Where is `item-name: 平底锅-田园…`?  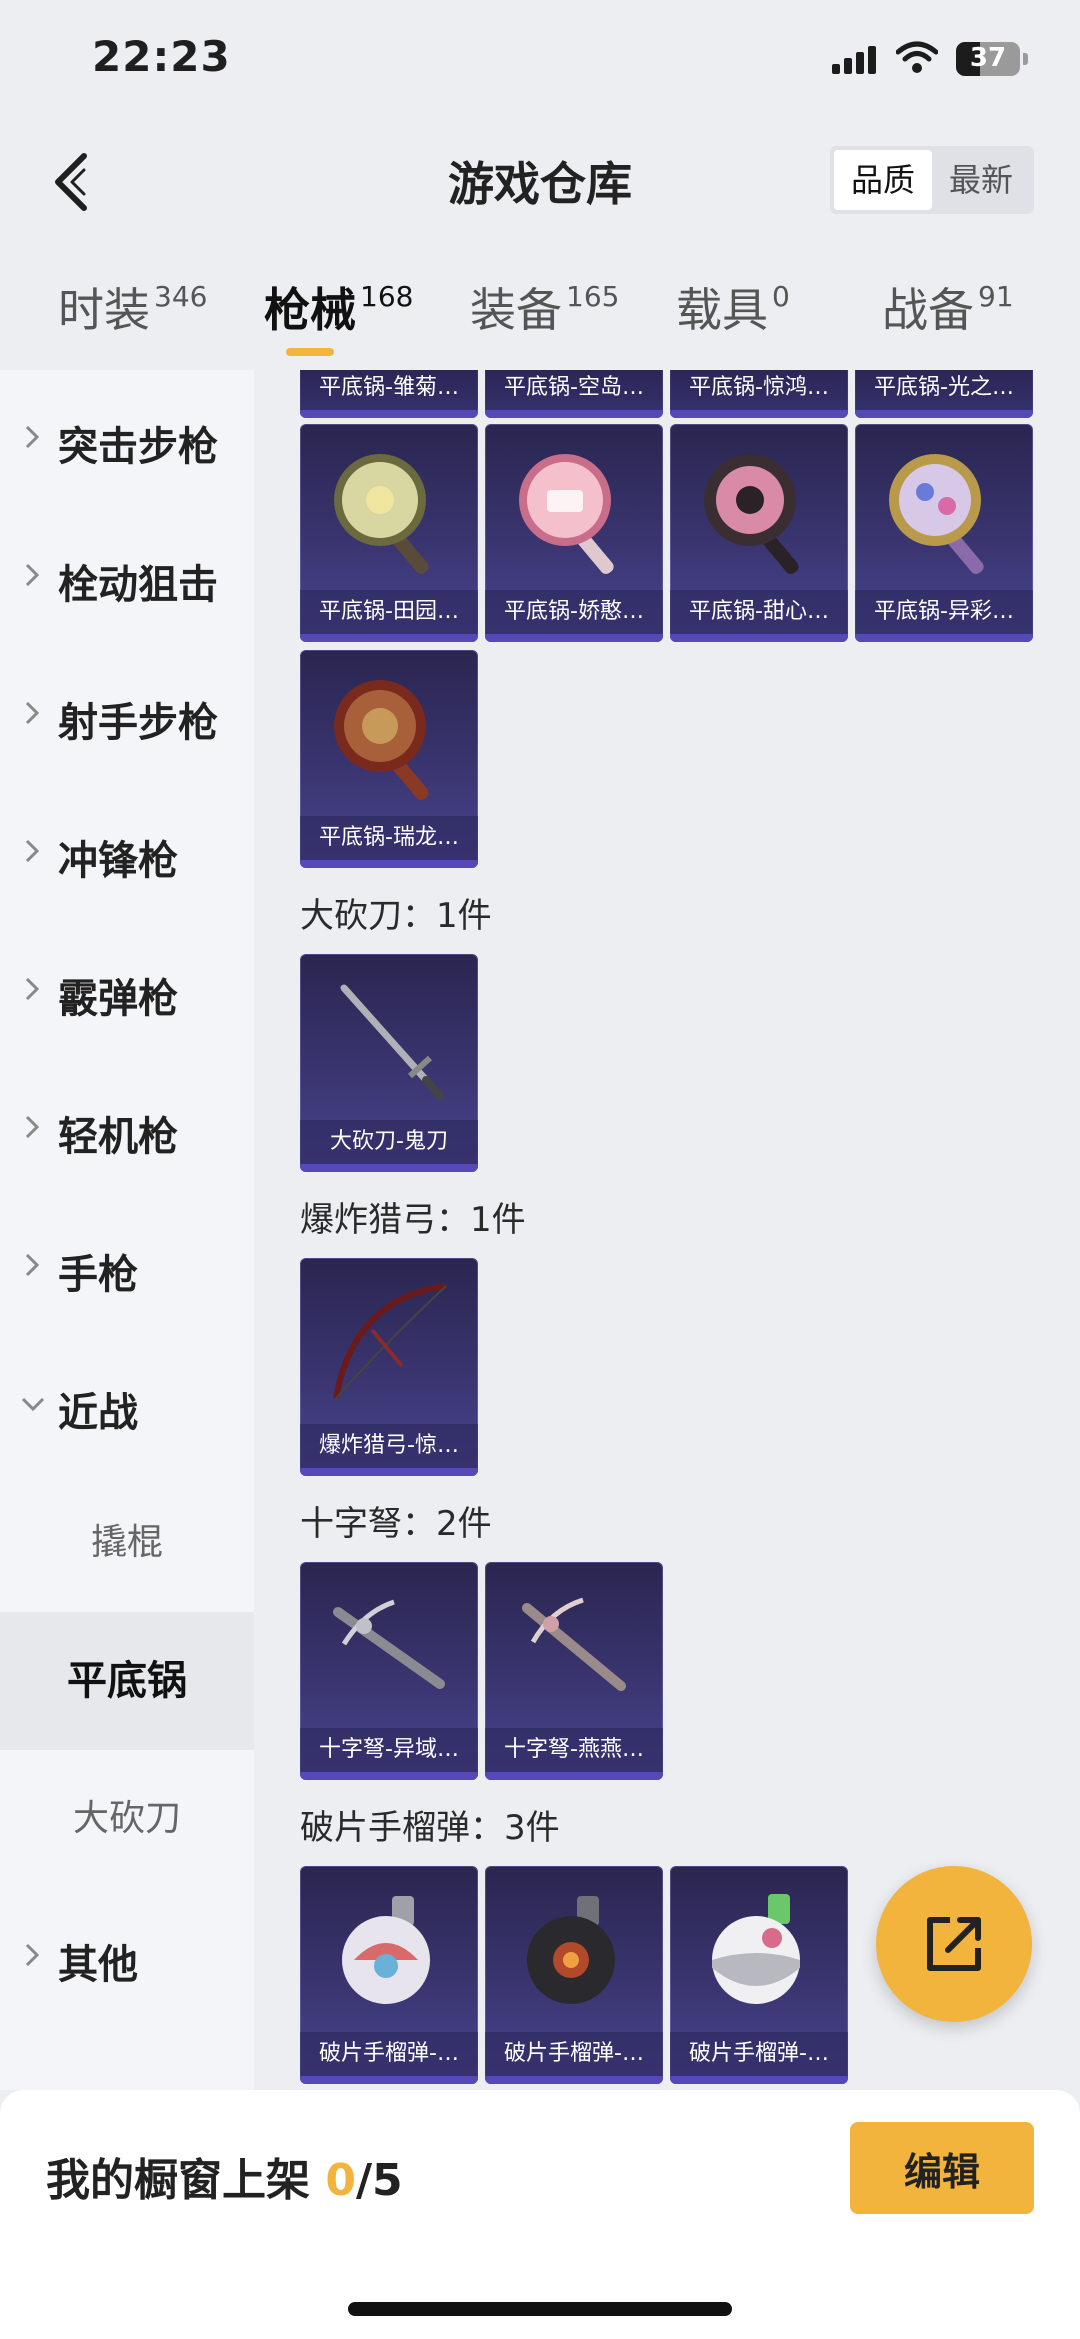
item-name: 平底锅-田园… is located at coordinates (389, 612).